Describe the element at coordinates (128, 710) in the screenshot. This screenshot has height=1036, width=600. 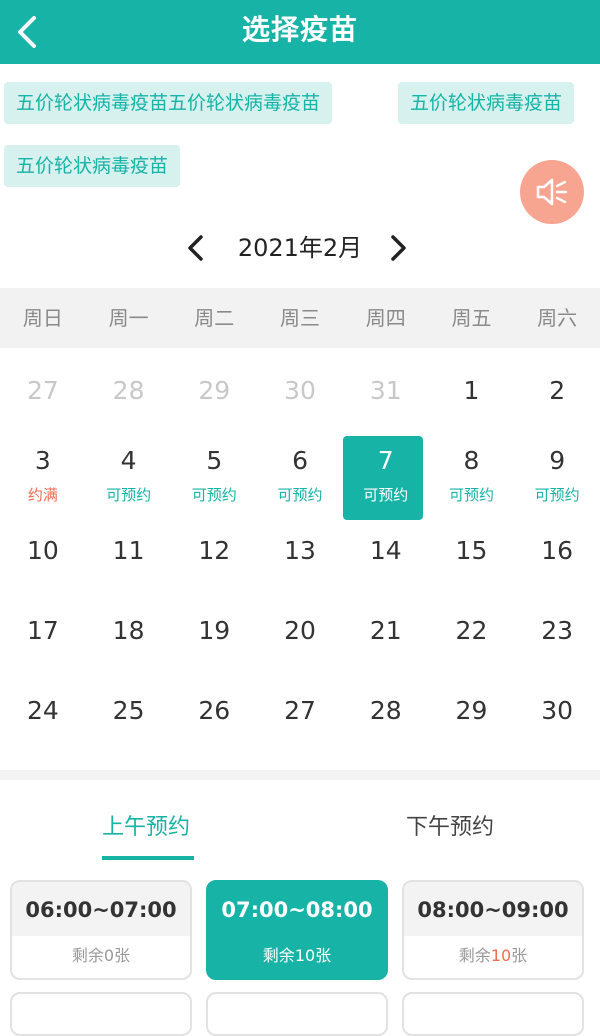
I see `day-number: 25` at that location.